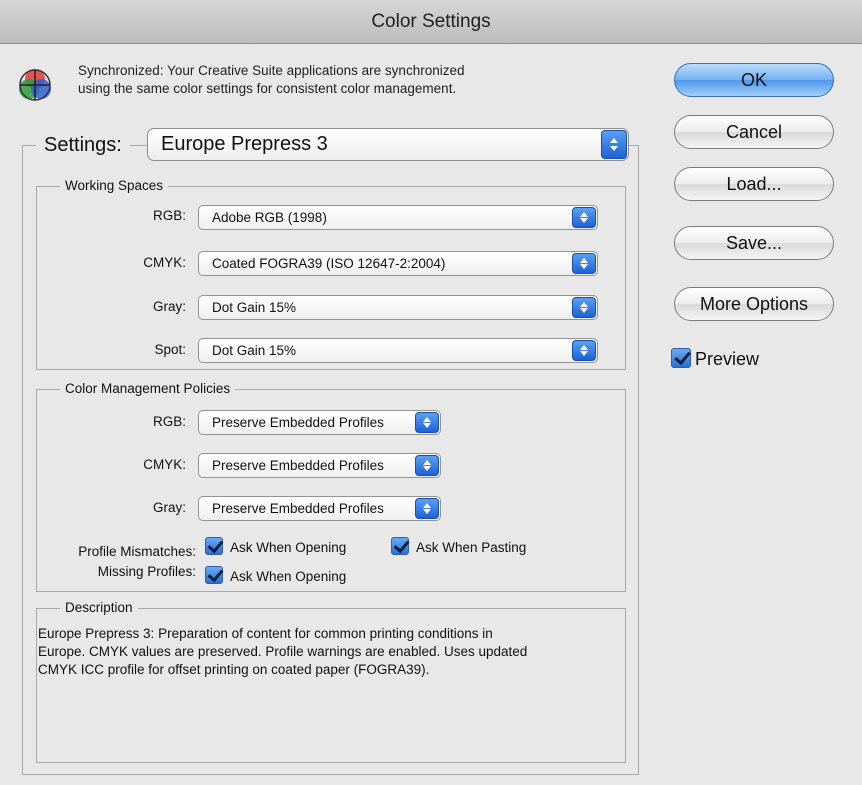 This screenshot has width=862, height=785. I want to click on ws-gray-label: Gray:, so click(169, 306).